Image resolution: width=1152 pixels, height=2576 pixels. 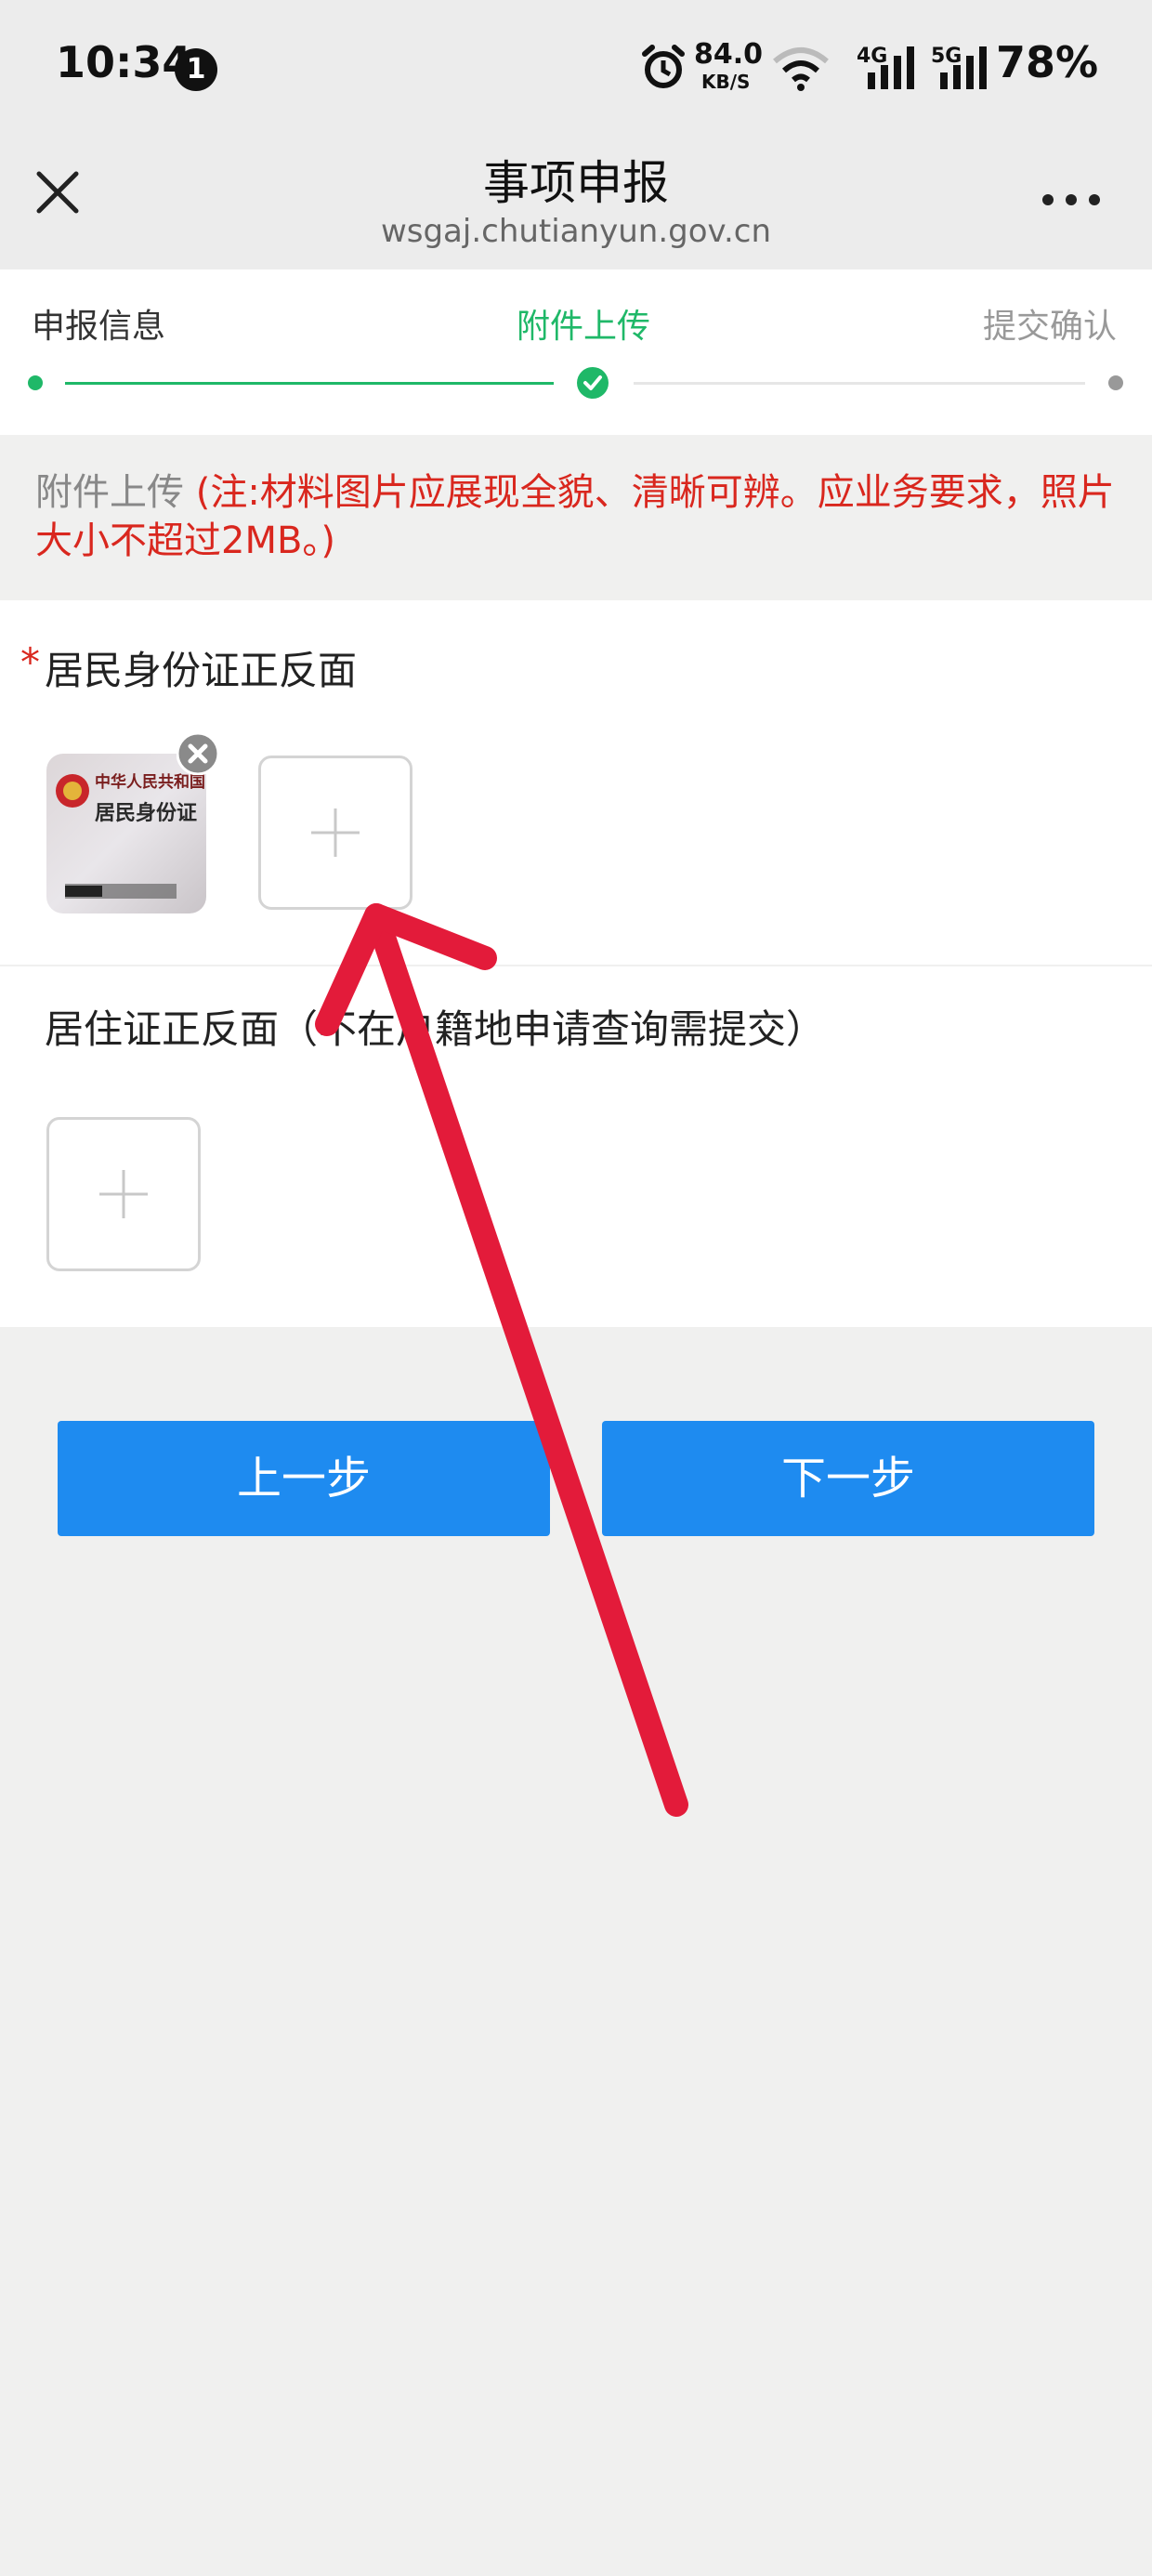 I want to click on status-time: 10:34, so click(x=124, y=62).